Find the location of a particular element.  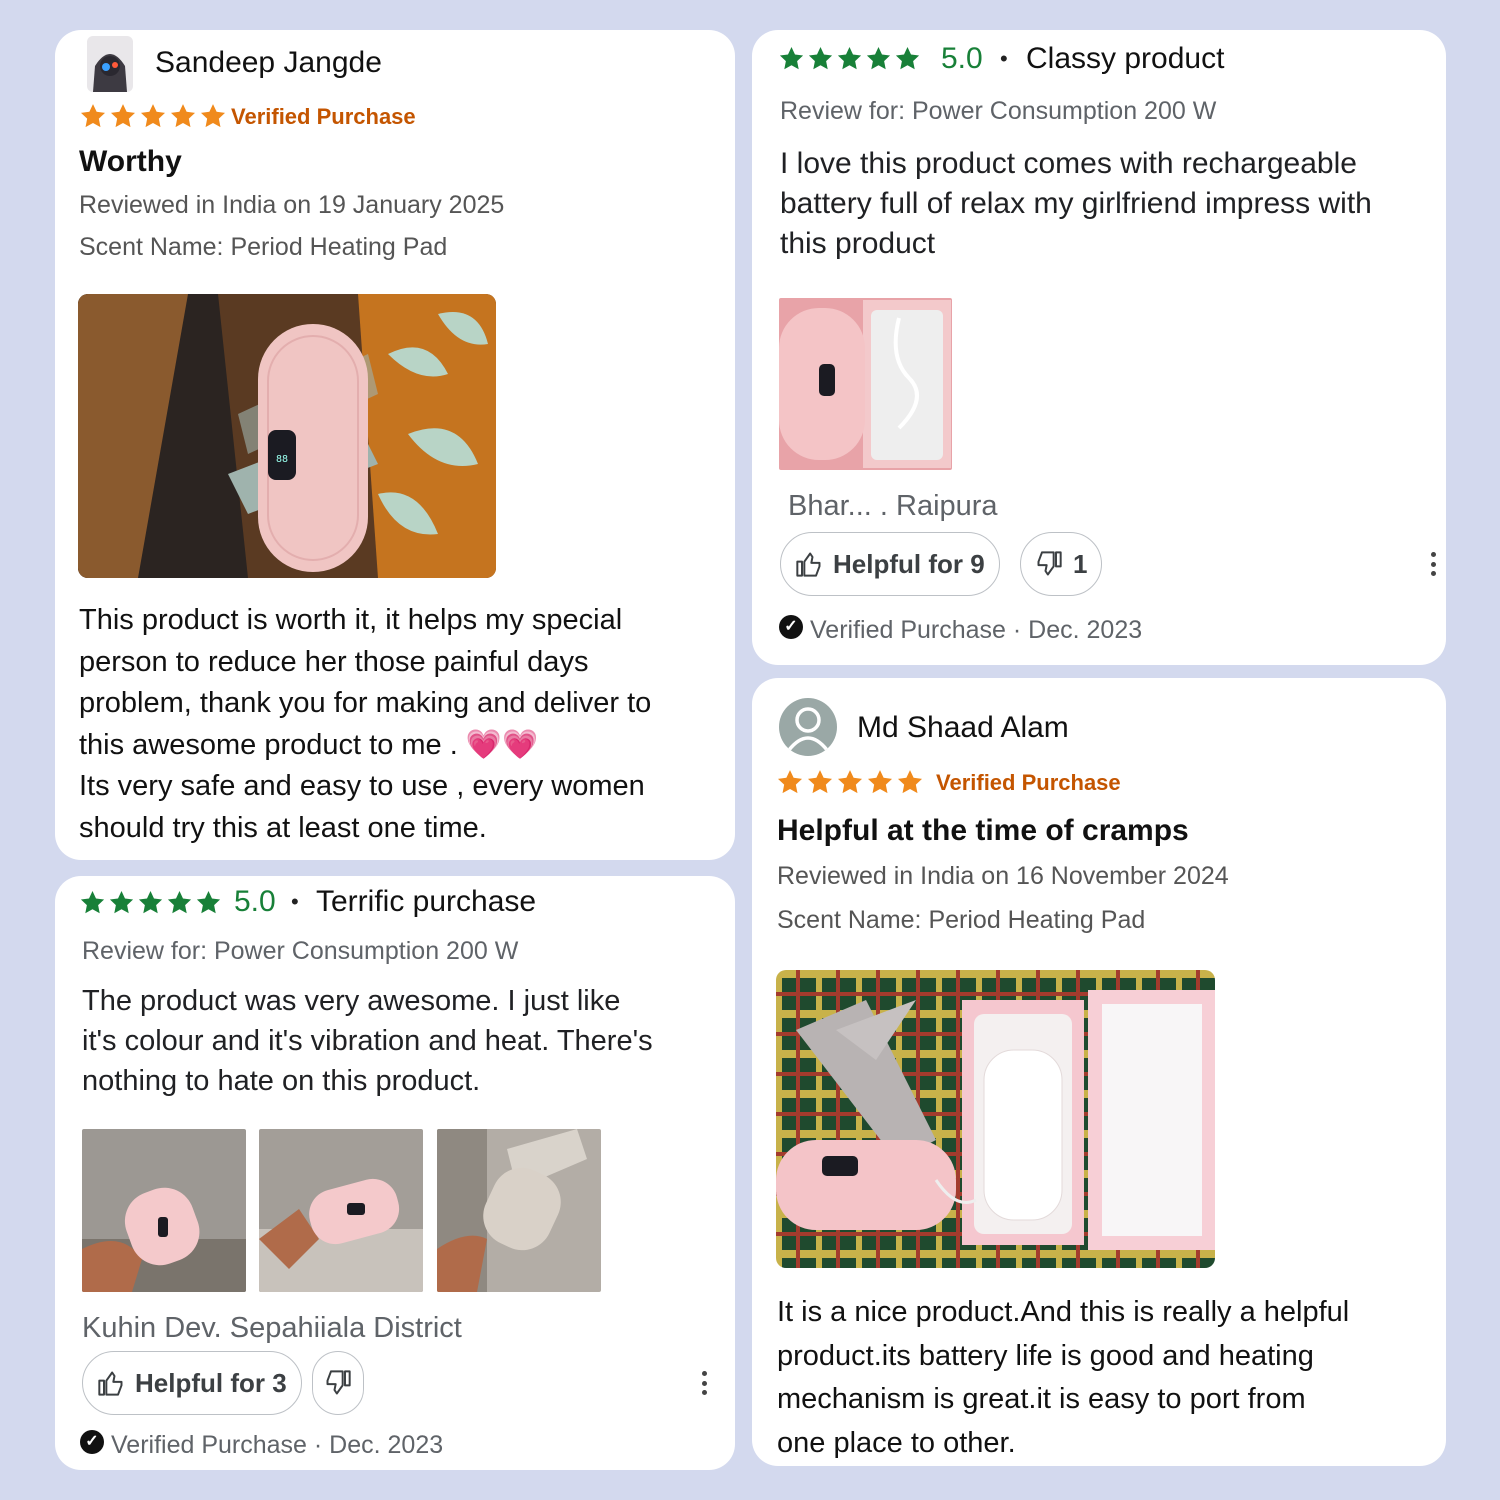

review-headline: Classy product is located at coordinates (1125, 58).